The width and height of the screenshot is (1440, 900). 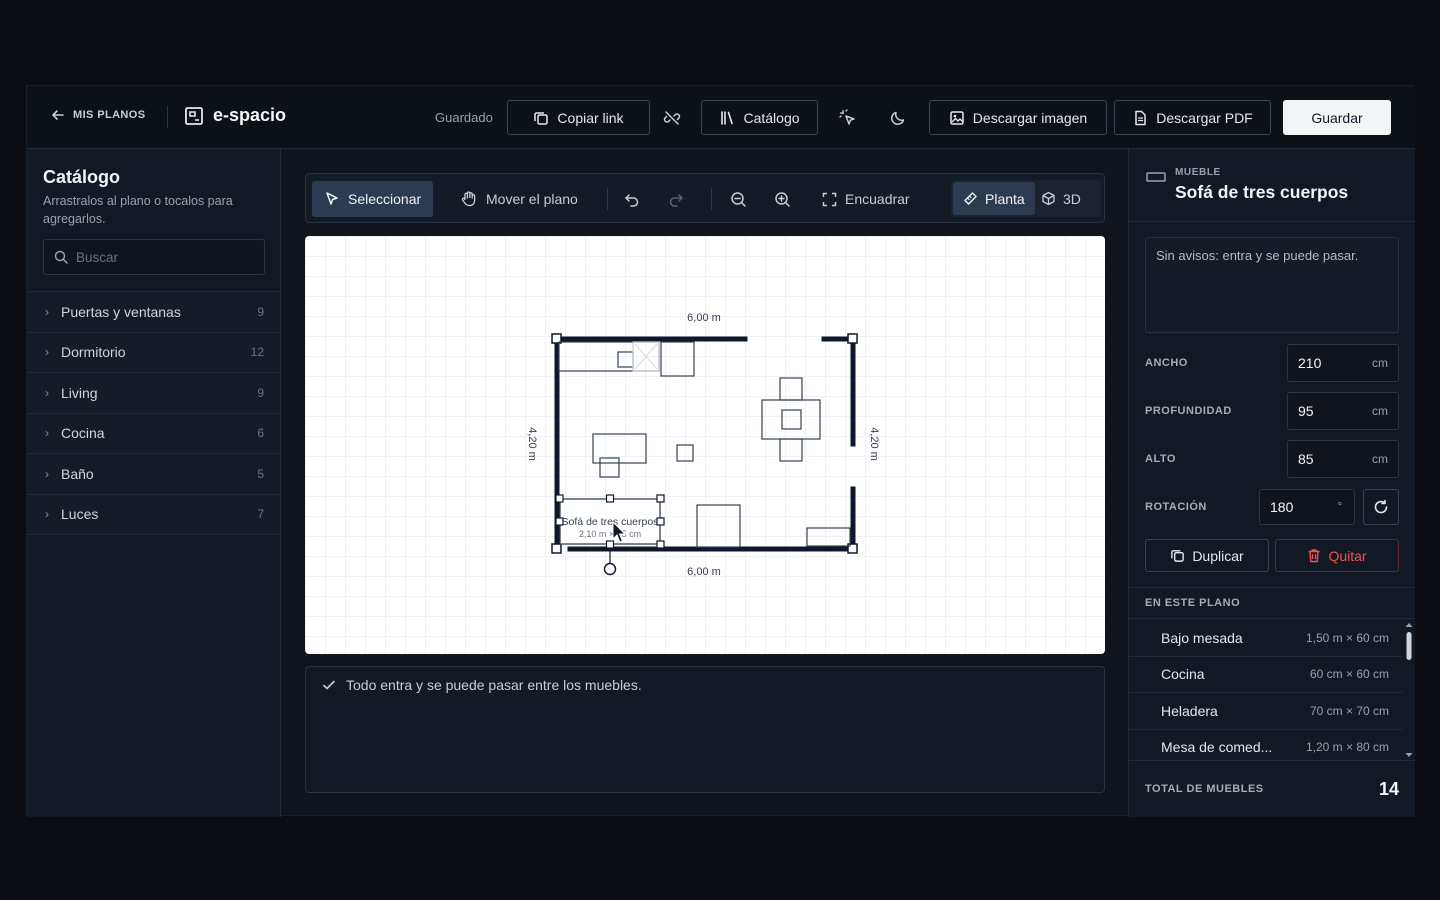 I want to click on dining-chair-bottom, so click(x=791, y=450).